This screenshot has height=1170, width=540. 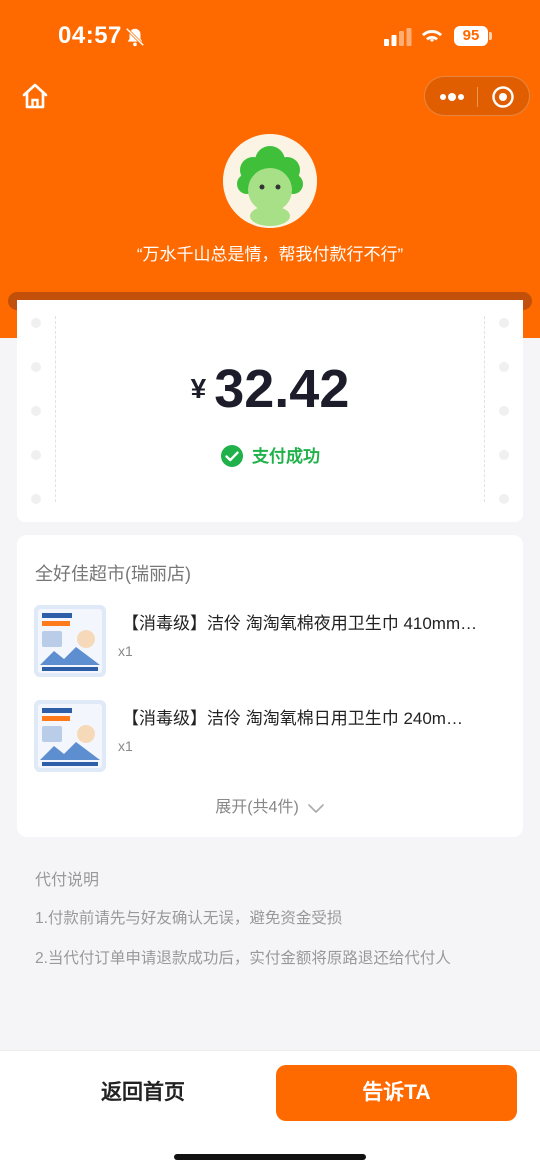 I want to click on capsule-divider, so click(x=477, y=97).